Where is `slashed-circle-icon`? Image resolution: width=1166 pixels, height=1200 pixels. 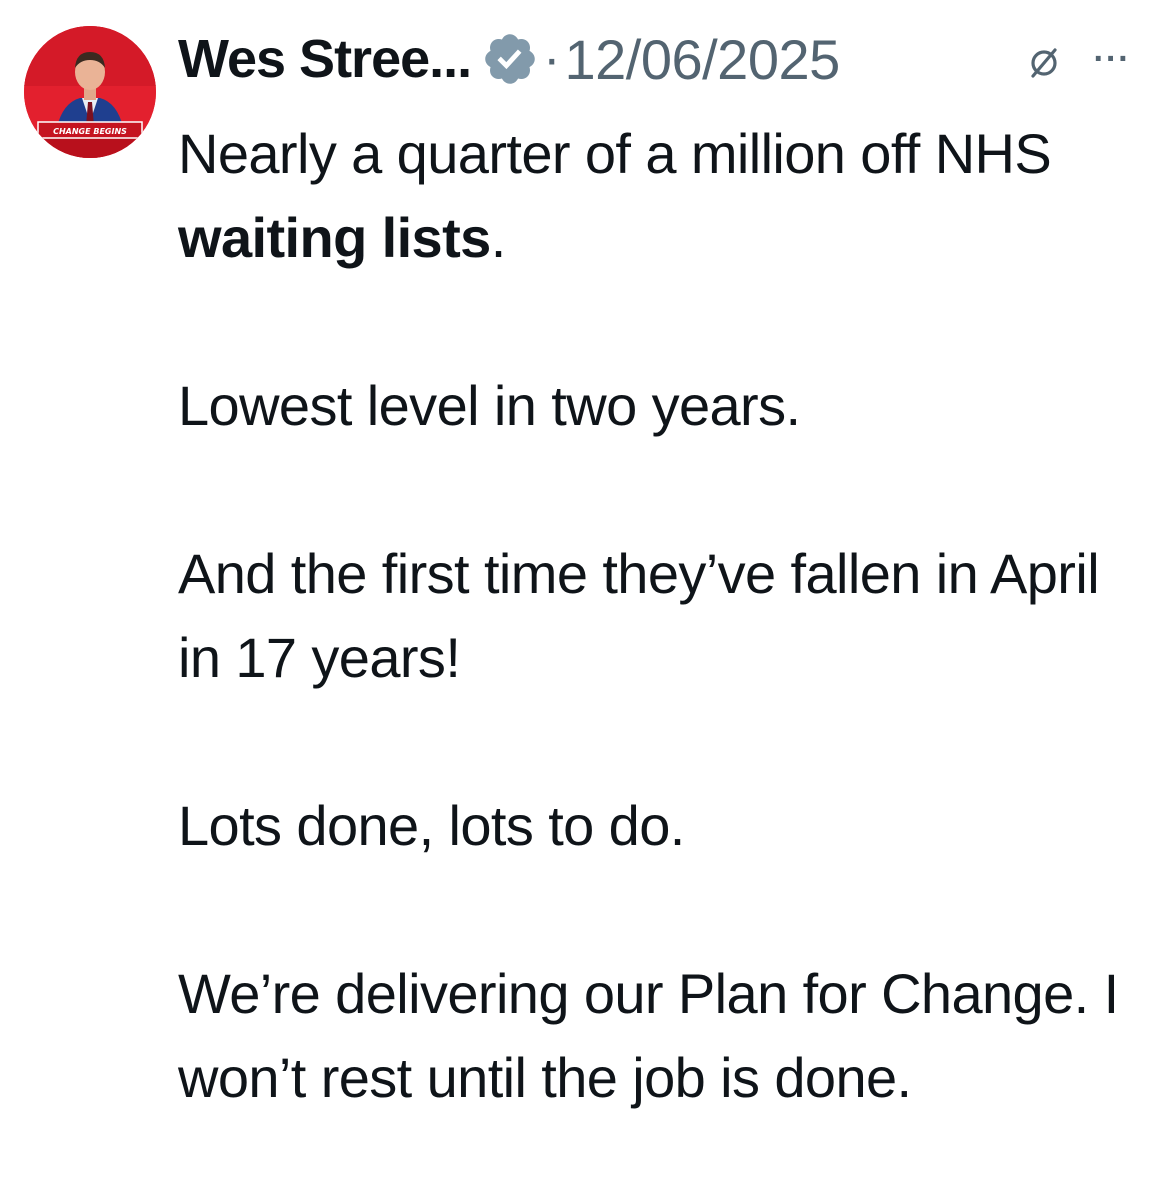 slashed-circle-icon is located at coordinates (1044, 62).